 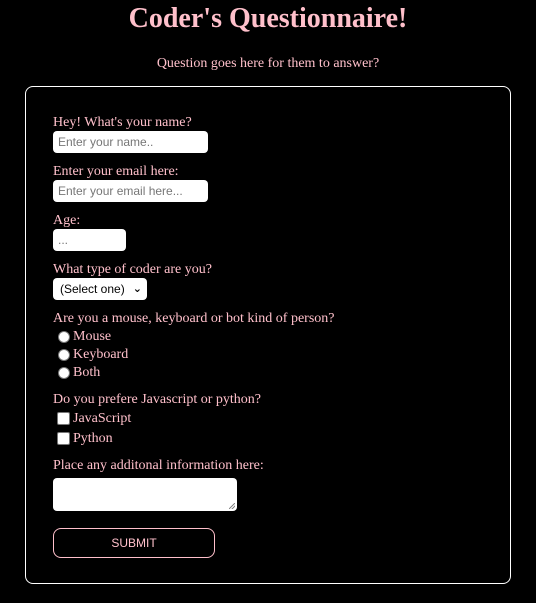 What do you see at coordinates (132, 269) in the screenshot?
I see `coder-type-label: What type of coder are you?` at bounding box center [132, 269].